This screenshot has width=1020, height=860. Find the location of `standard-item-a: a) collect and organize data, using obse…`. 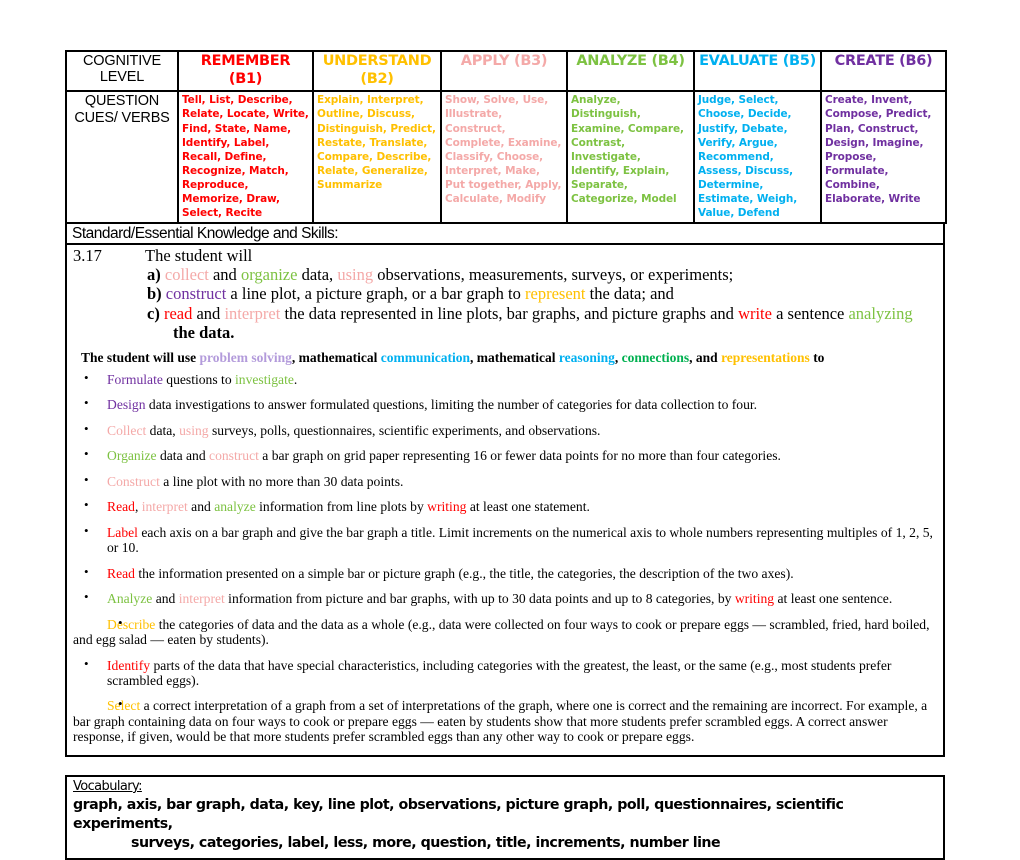

standard-item-a: a) collect and organize data, using obse… is located at coordinates (505, 275).